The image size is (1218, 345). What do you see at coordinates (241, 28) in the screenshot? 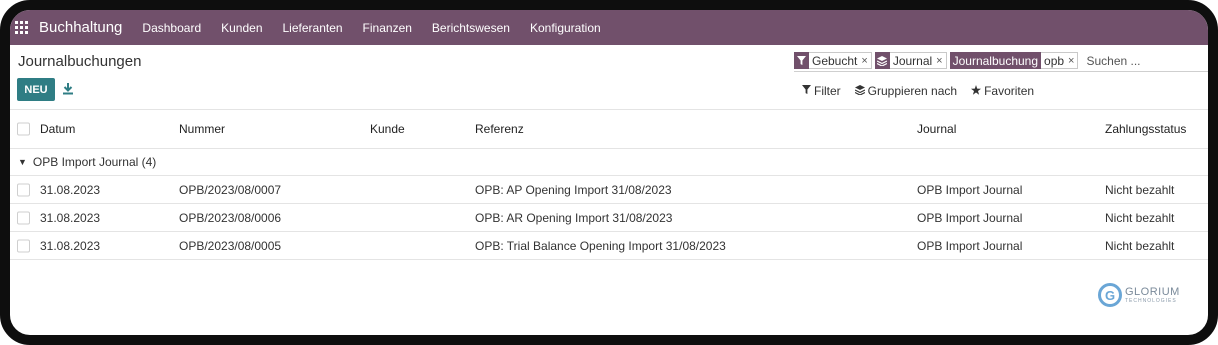
I see `menu-kunden: Kunden` at bounding box center [241, 28].